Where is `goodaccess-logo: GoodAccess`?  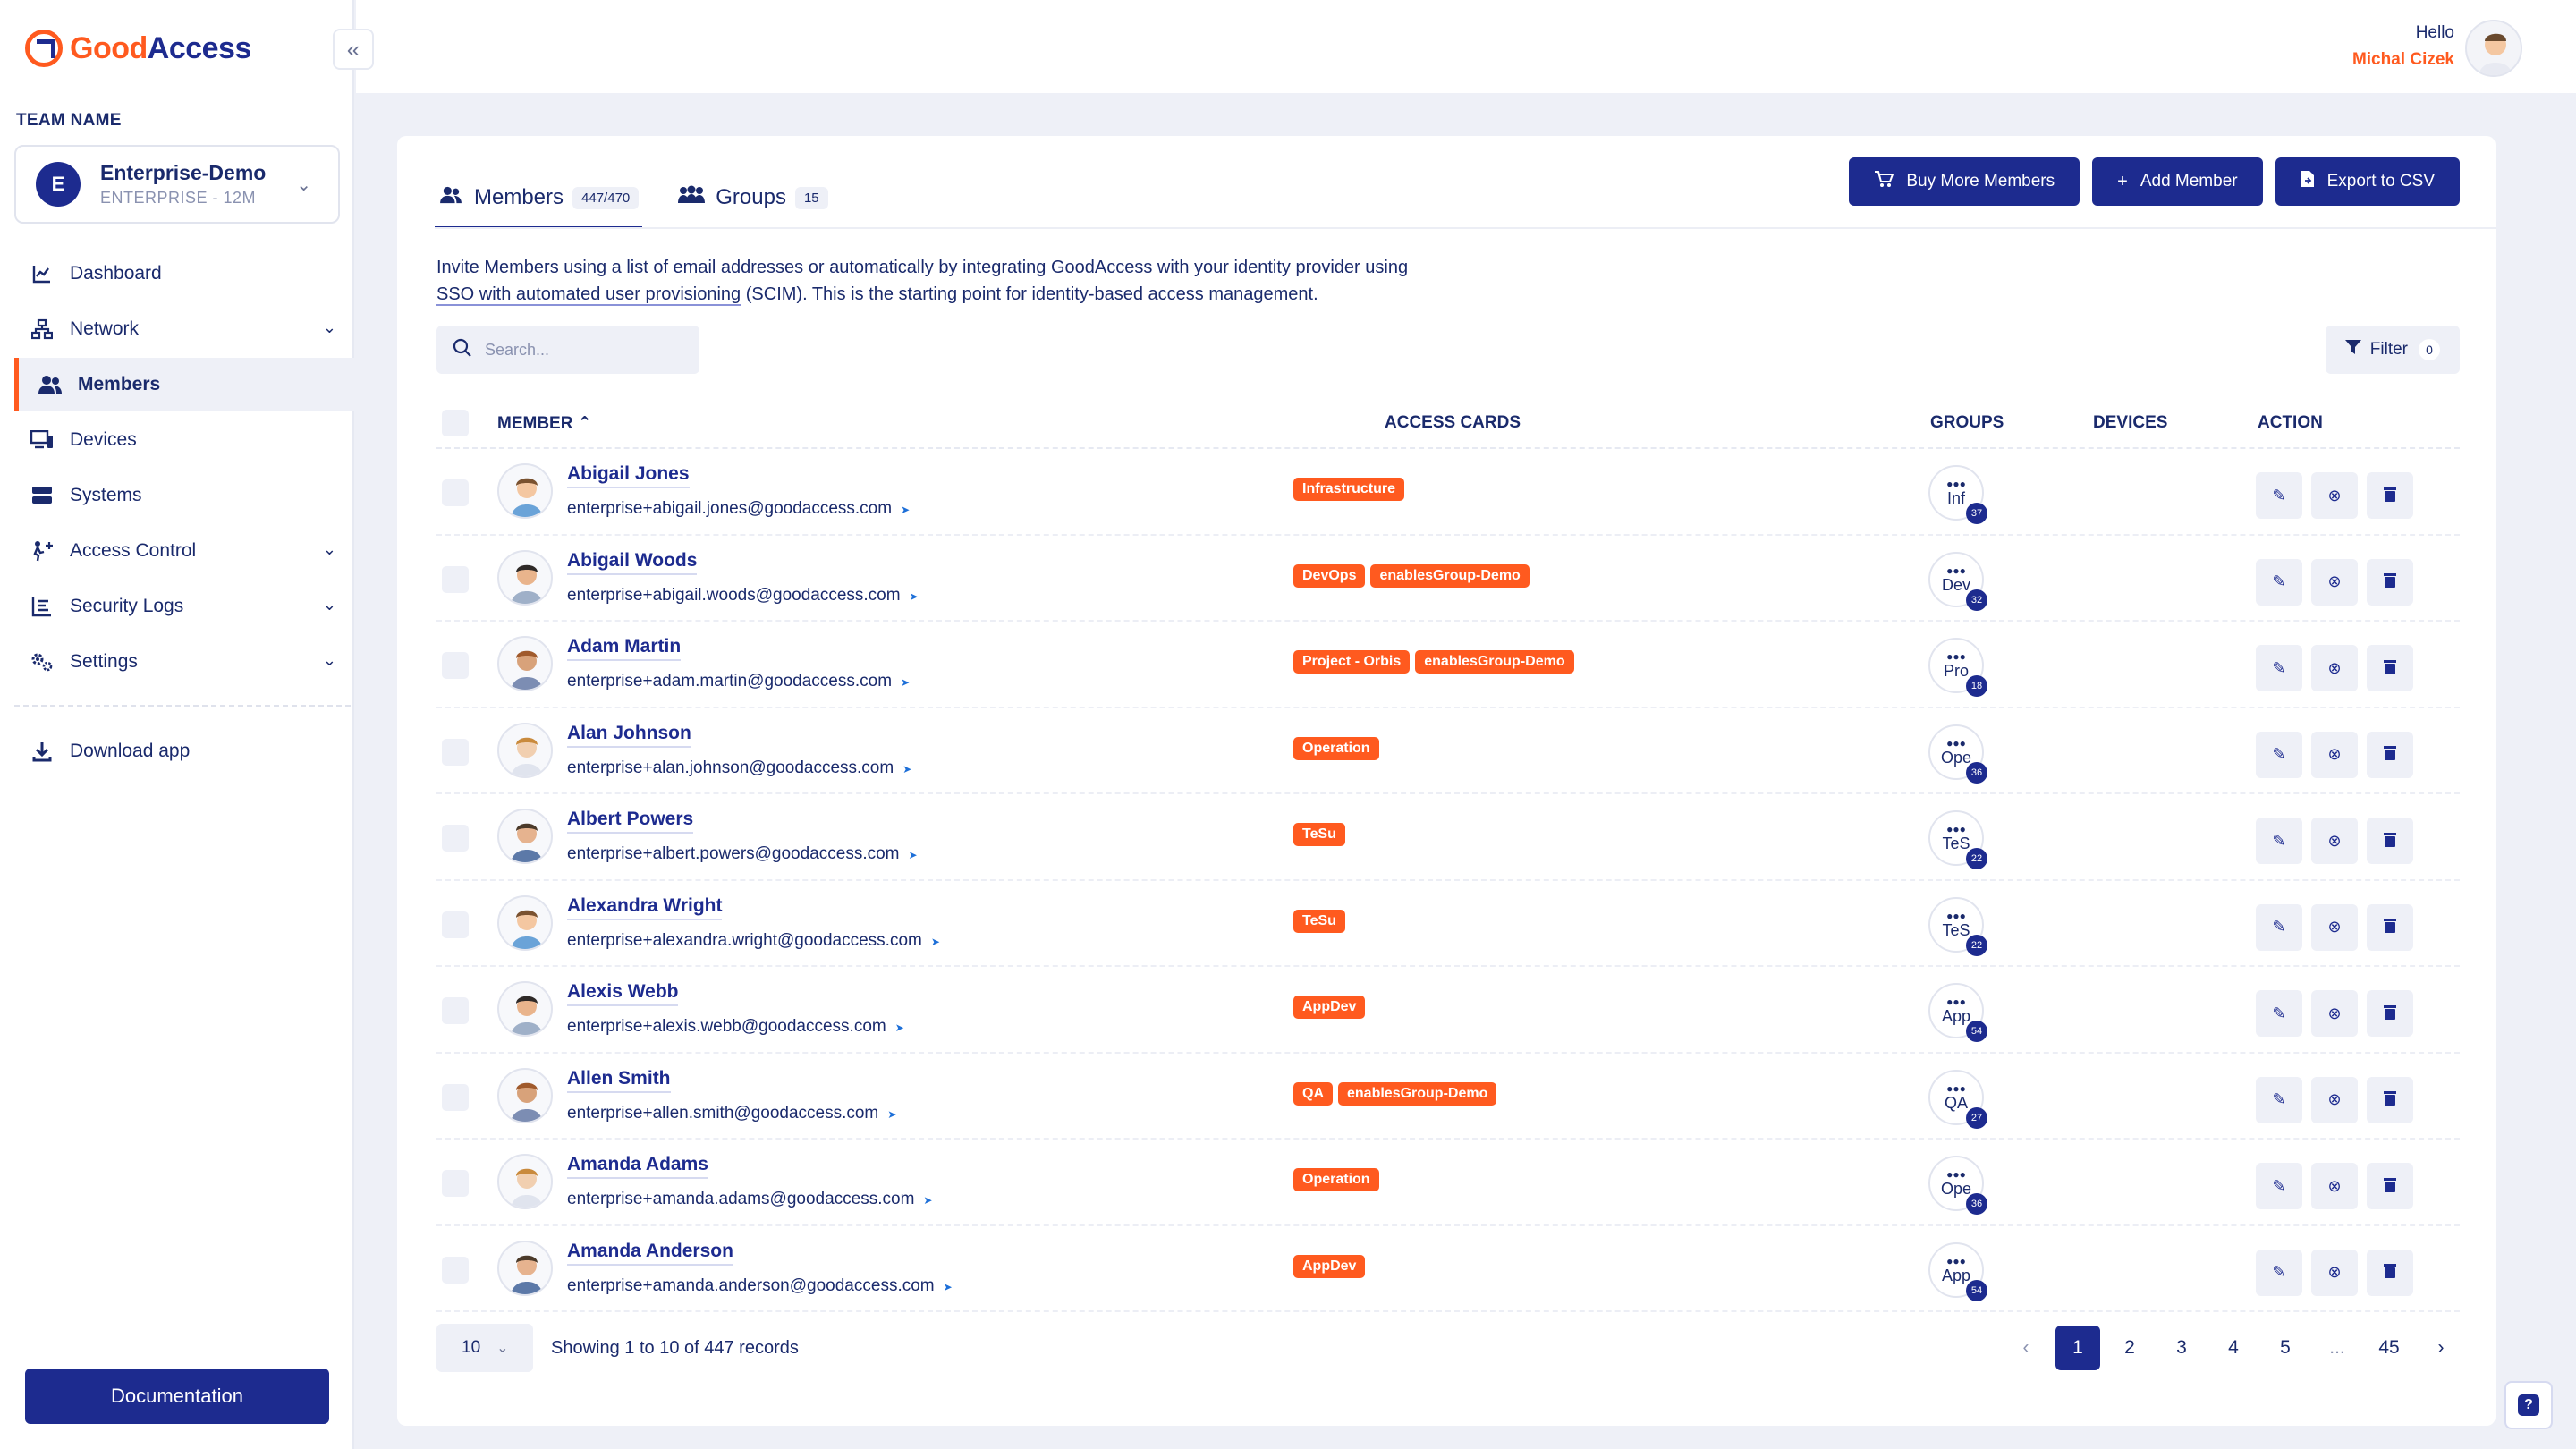 goodaccess-logo: GoodAccess is located at coordinates (138, 48).